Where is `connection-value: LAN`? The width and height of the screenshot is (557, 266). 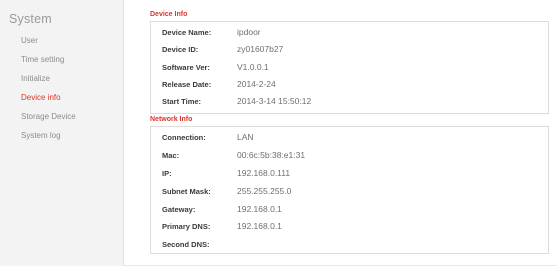
connection-value: LAN is located at coordinates (245, 137).